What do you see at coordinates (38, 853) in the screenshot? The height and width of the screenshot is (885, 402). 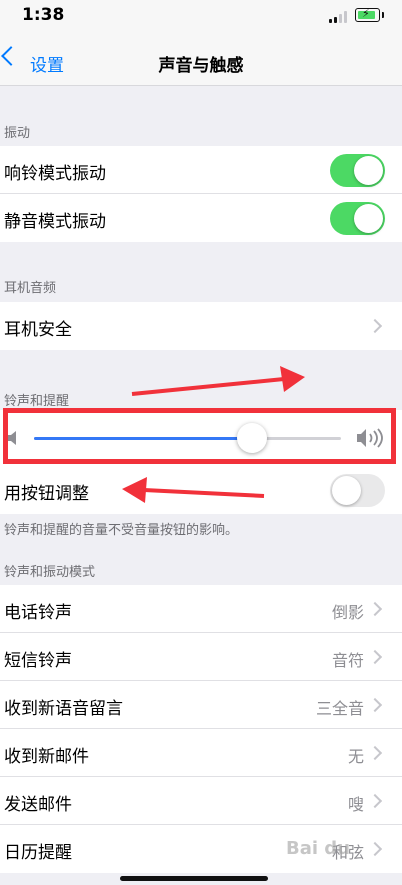 I see `row-label: 日历提醒` at bounding box center [38, 853].